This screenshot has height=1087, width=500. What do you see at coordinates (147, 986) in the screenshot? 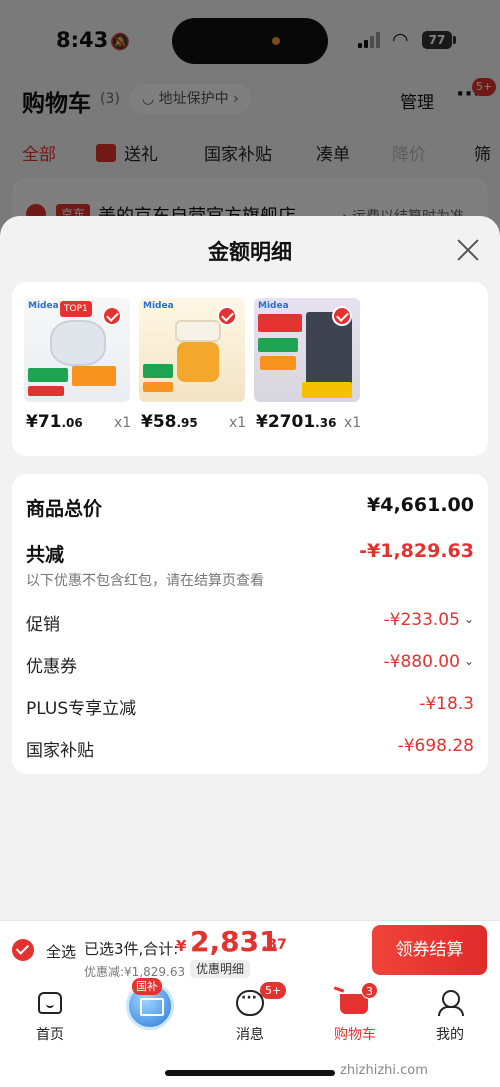
I see `national-subsidy-badge: 国补` at bounding box center [147, 986].